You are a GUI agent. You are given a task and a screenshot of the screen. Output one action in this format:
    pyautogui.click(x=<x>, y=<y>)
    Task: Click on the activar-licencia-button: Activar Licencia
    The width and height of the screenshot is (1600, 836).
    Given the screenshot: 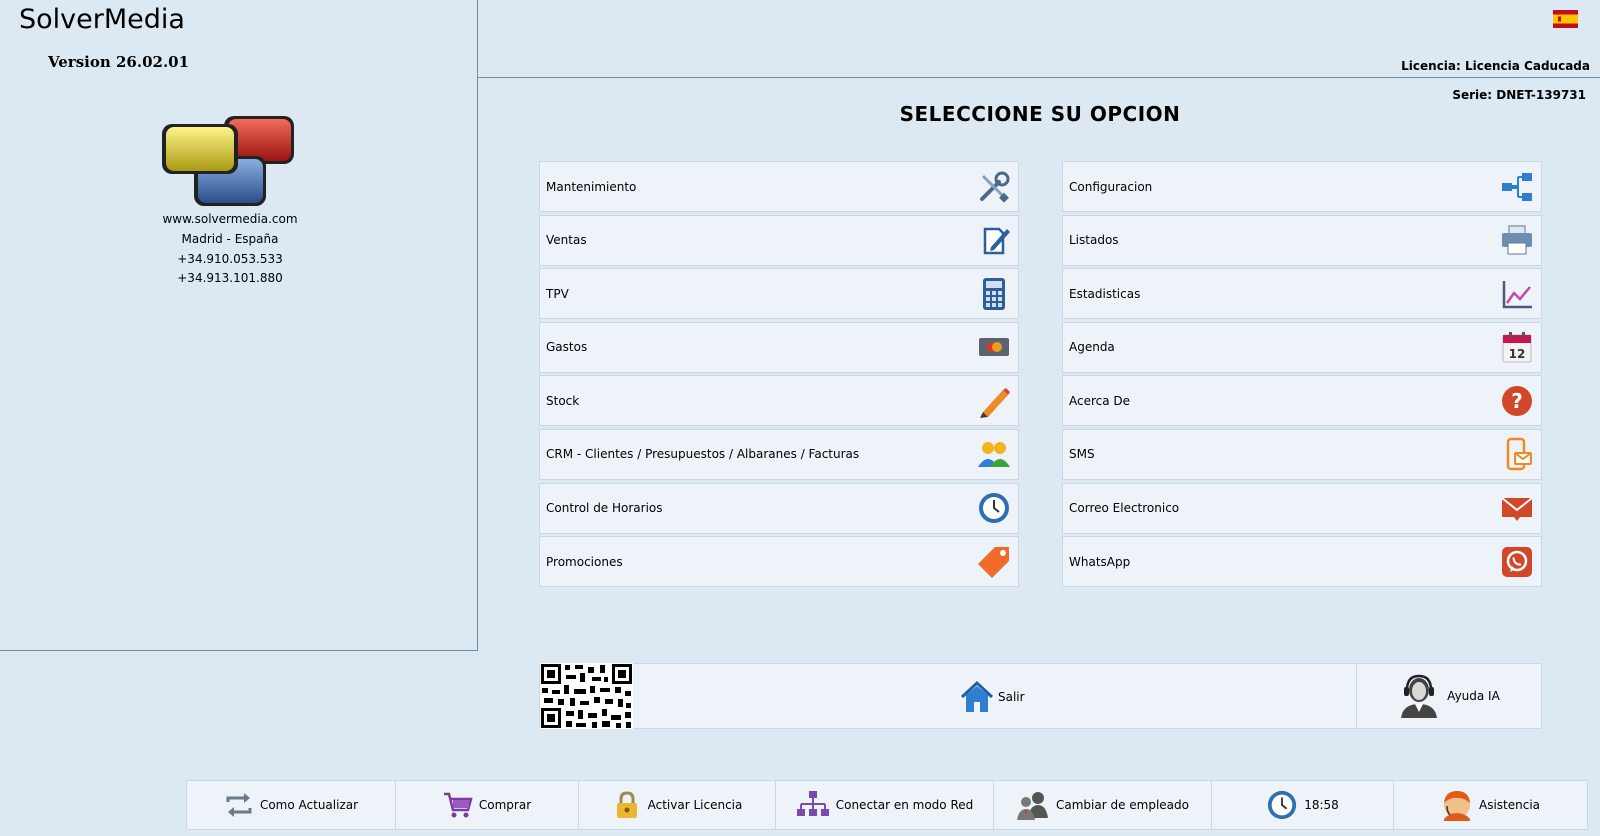 What is the action you would take?
    pyautogui.click(x=677, y=805)
    